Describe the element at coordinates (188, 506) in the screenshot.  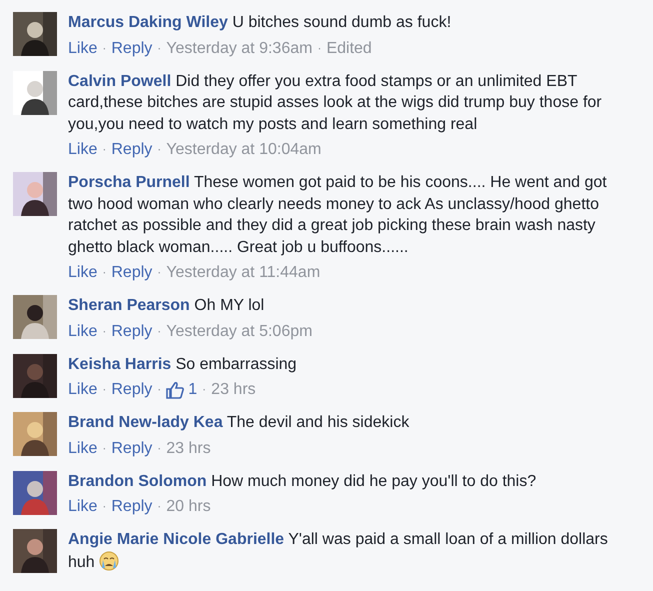
I see `comment-time: 20 hrs` at that location.